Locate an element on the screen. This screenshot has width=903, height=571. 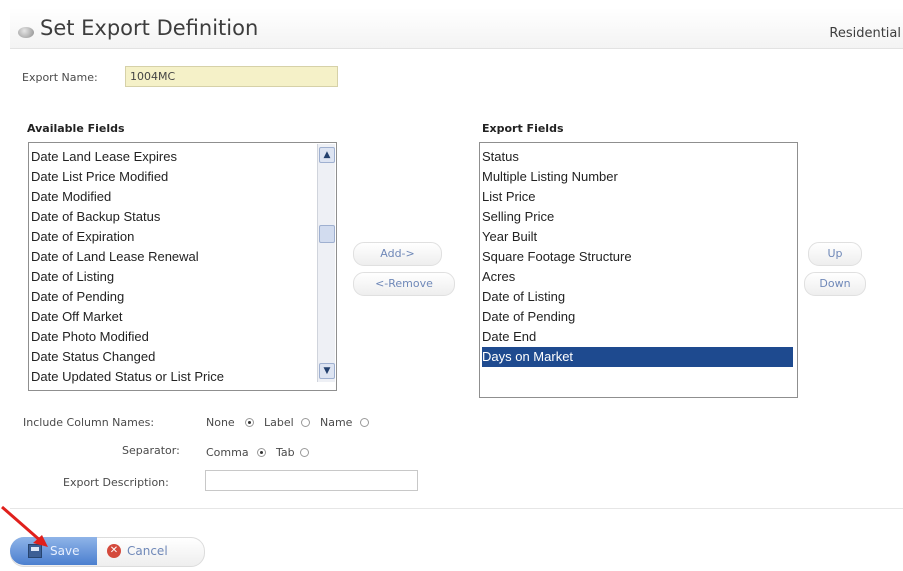
radio-tab is located at coordinates (304, 452).